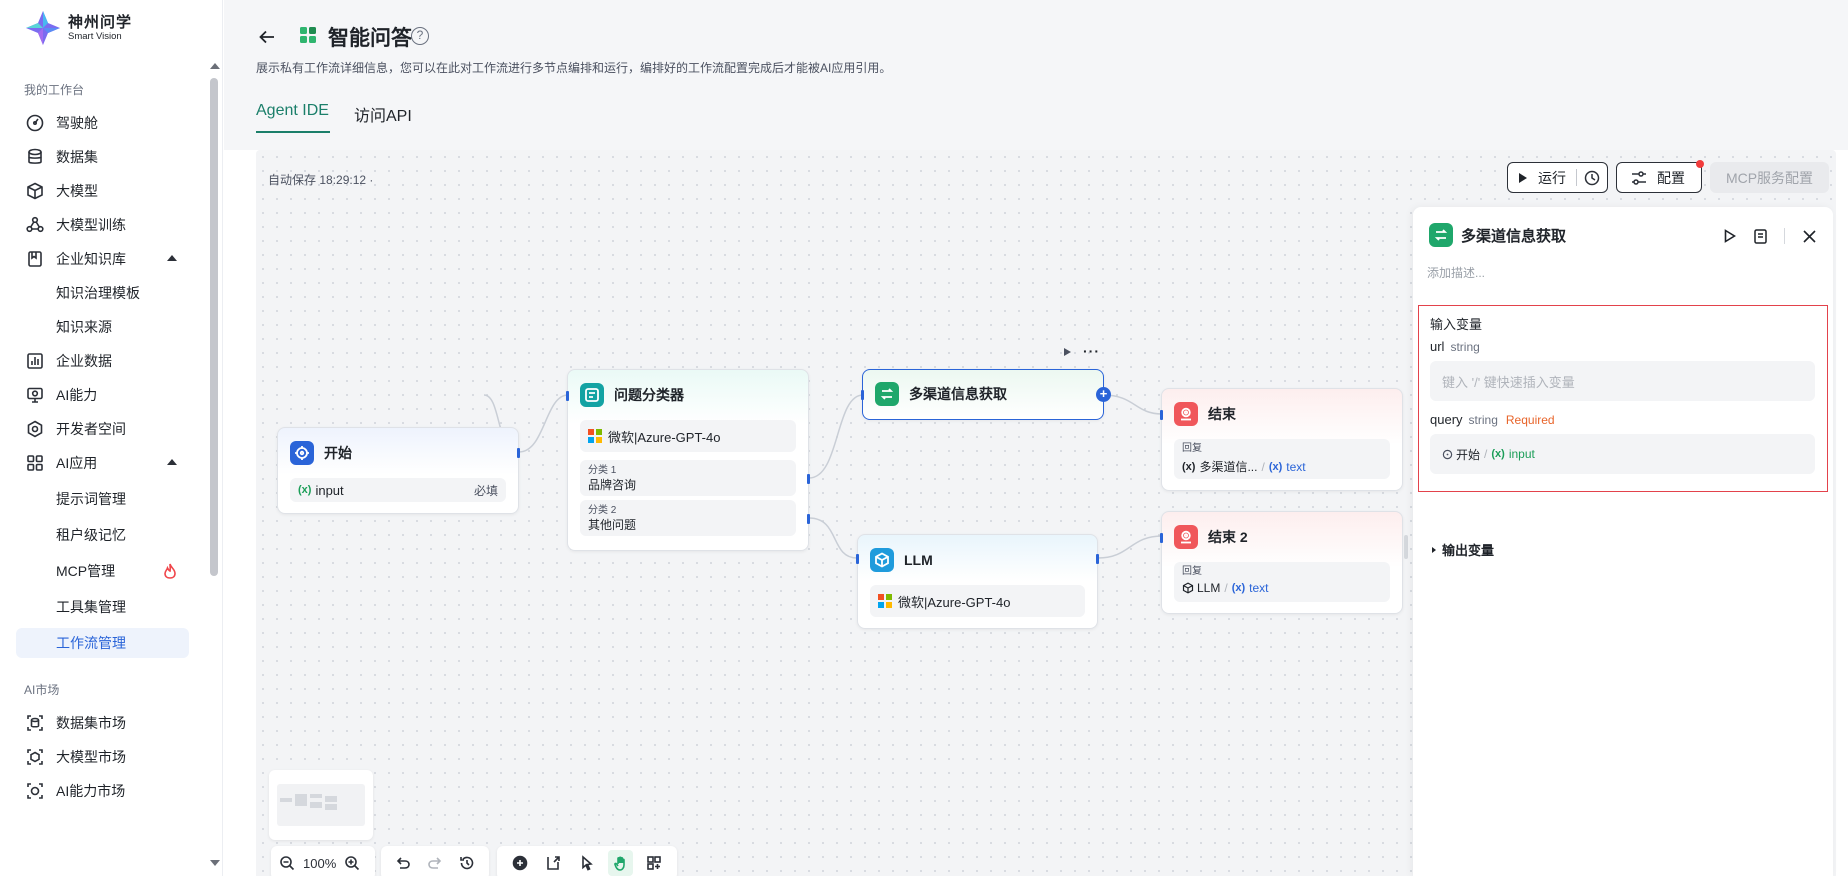  I want to click on zoom-in-icon, so click(352, 863).